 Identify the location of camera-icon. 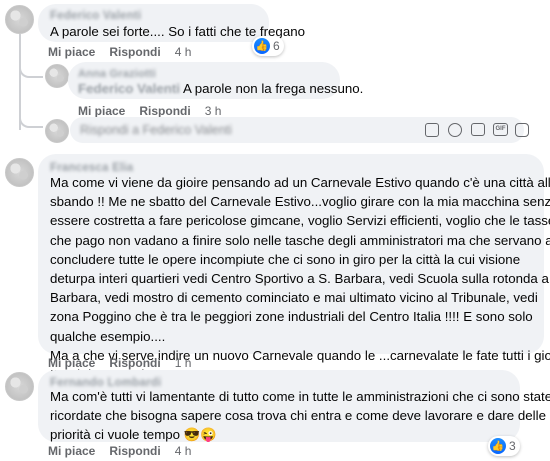
(478, 129).